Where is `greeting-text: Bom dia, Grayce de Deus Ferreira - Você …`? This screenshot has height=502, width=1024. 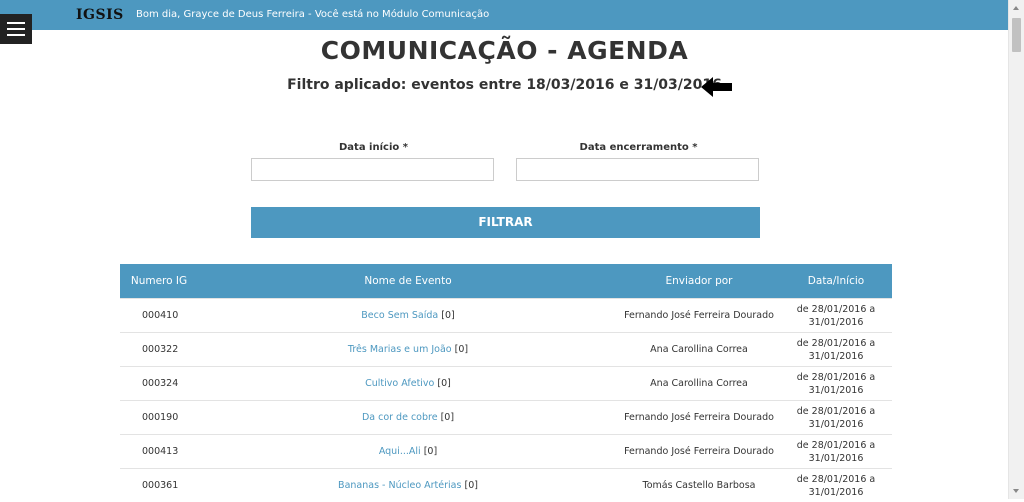 greeting-text: Bom dia, Grayce de Deus Ferreira - Você … is located at coordinates (312, 14).